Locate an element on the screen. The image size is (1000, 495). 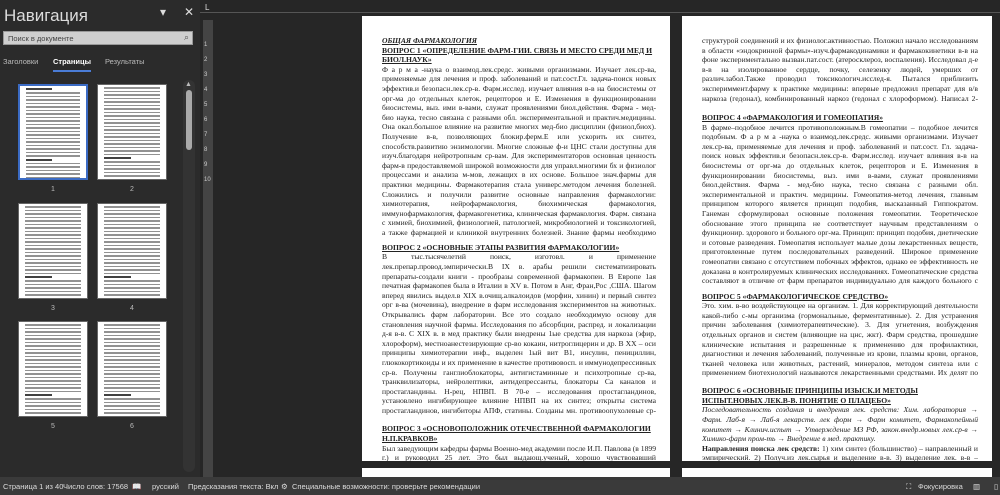
search-input: Поиск в документе ⌕ is located at coordinates (98, 38).